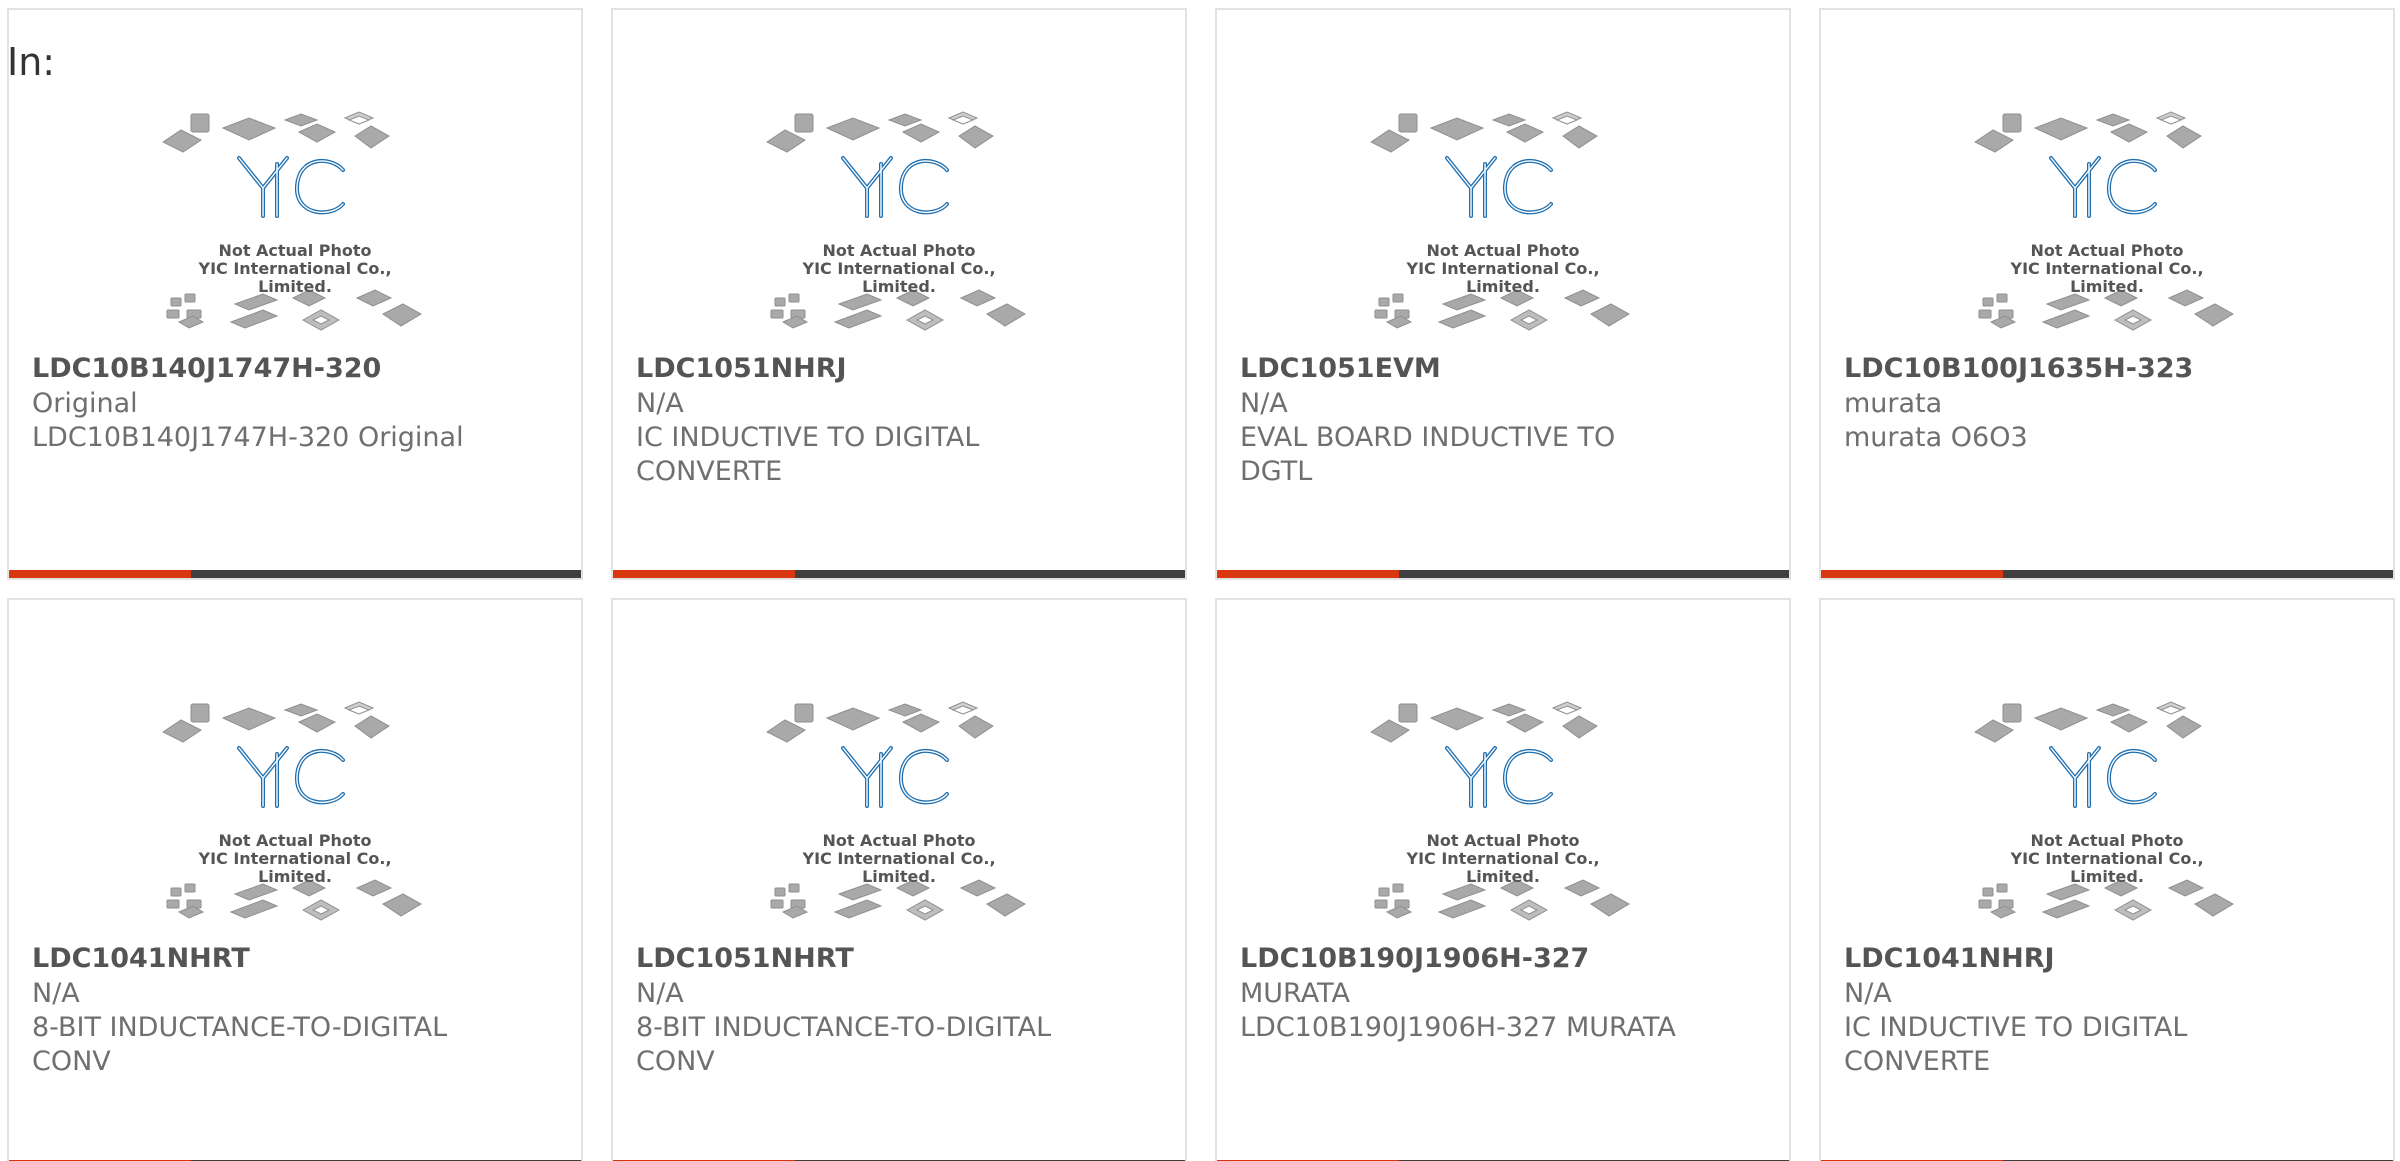 The width and height of the screenshot is (2400, 1161). What do you see at coordinates (1893, 403) in the screenshot?
I see `brand-name: murata` at bounding box center [1893, 403].